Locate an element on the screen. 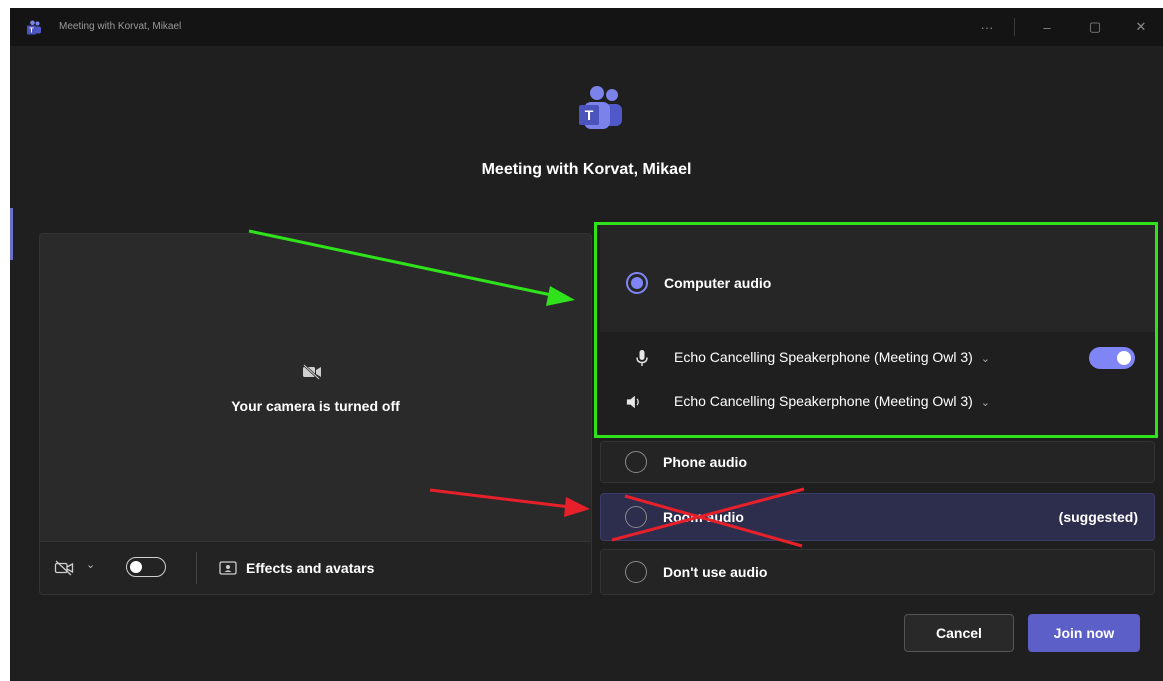  computer-audio-radio is located at coordinates (637, 283).